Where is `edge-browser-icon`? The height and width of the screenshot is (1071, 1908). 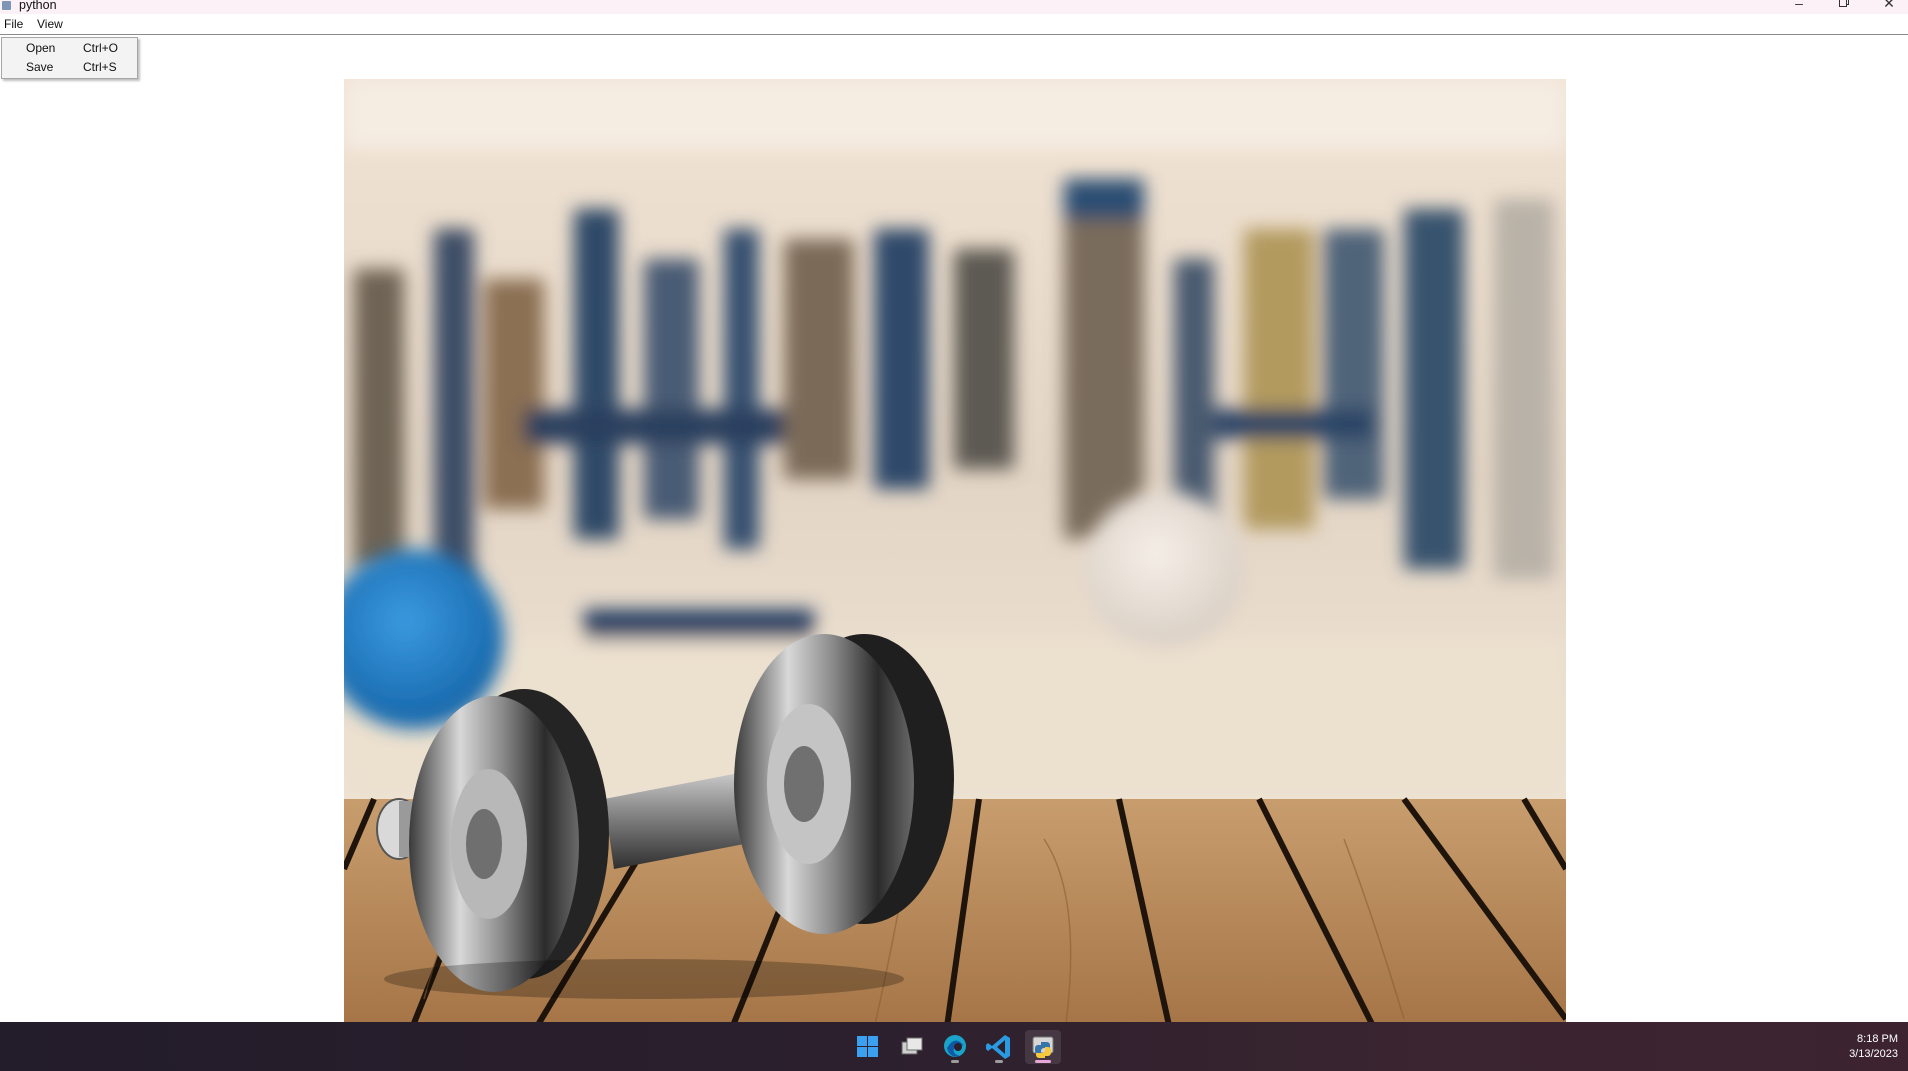
edge-browser-icon is located at coordinates (955, 1047).